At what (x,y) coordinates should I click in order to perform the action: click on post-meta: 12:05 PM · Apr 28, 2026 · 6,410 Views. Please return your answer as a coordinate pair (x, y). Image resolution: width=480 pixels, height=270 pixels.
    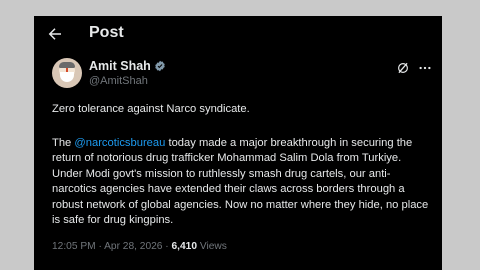
    Looking at the image, I should click on (139, 246).